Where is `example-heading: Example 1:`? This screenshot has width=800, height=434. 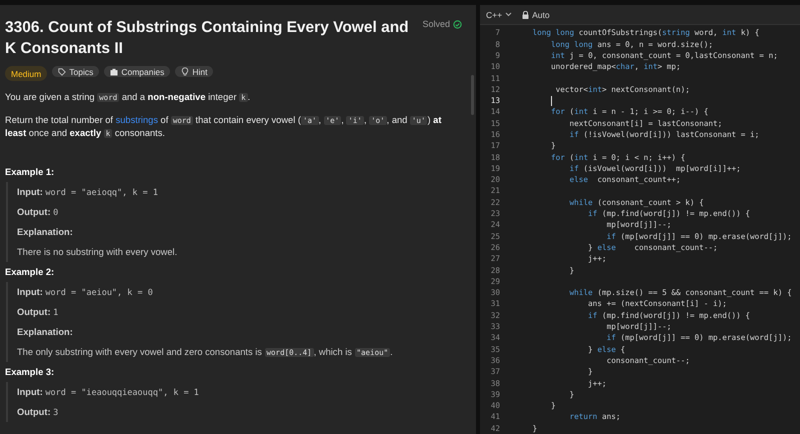 example-heading: Example 1: is located at coordinates (30, 172).